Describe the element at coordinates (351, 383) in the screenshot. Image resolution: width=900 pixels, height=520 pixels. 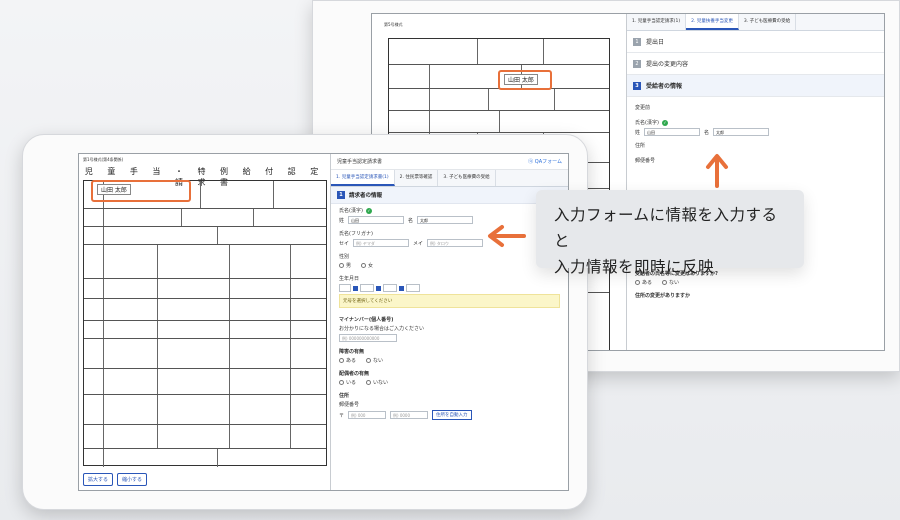
I see `radio-label: いる` at that location.